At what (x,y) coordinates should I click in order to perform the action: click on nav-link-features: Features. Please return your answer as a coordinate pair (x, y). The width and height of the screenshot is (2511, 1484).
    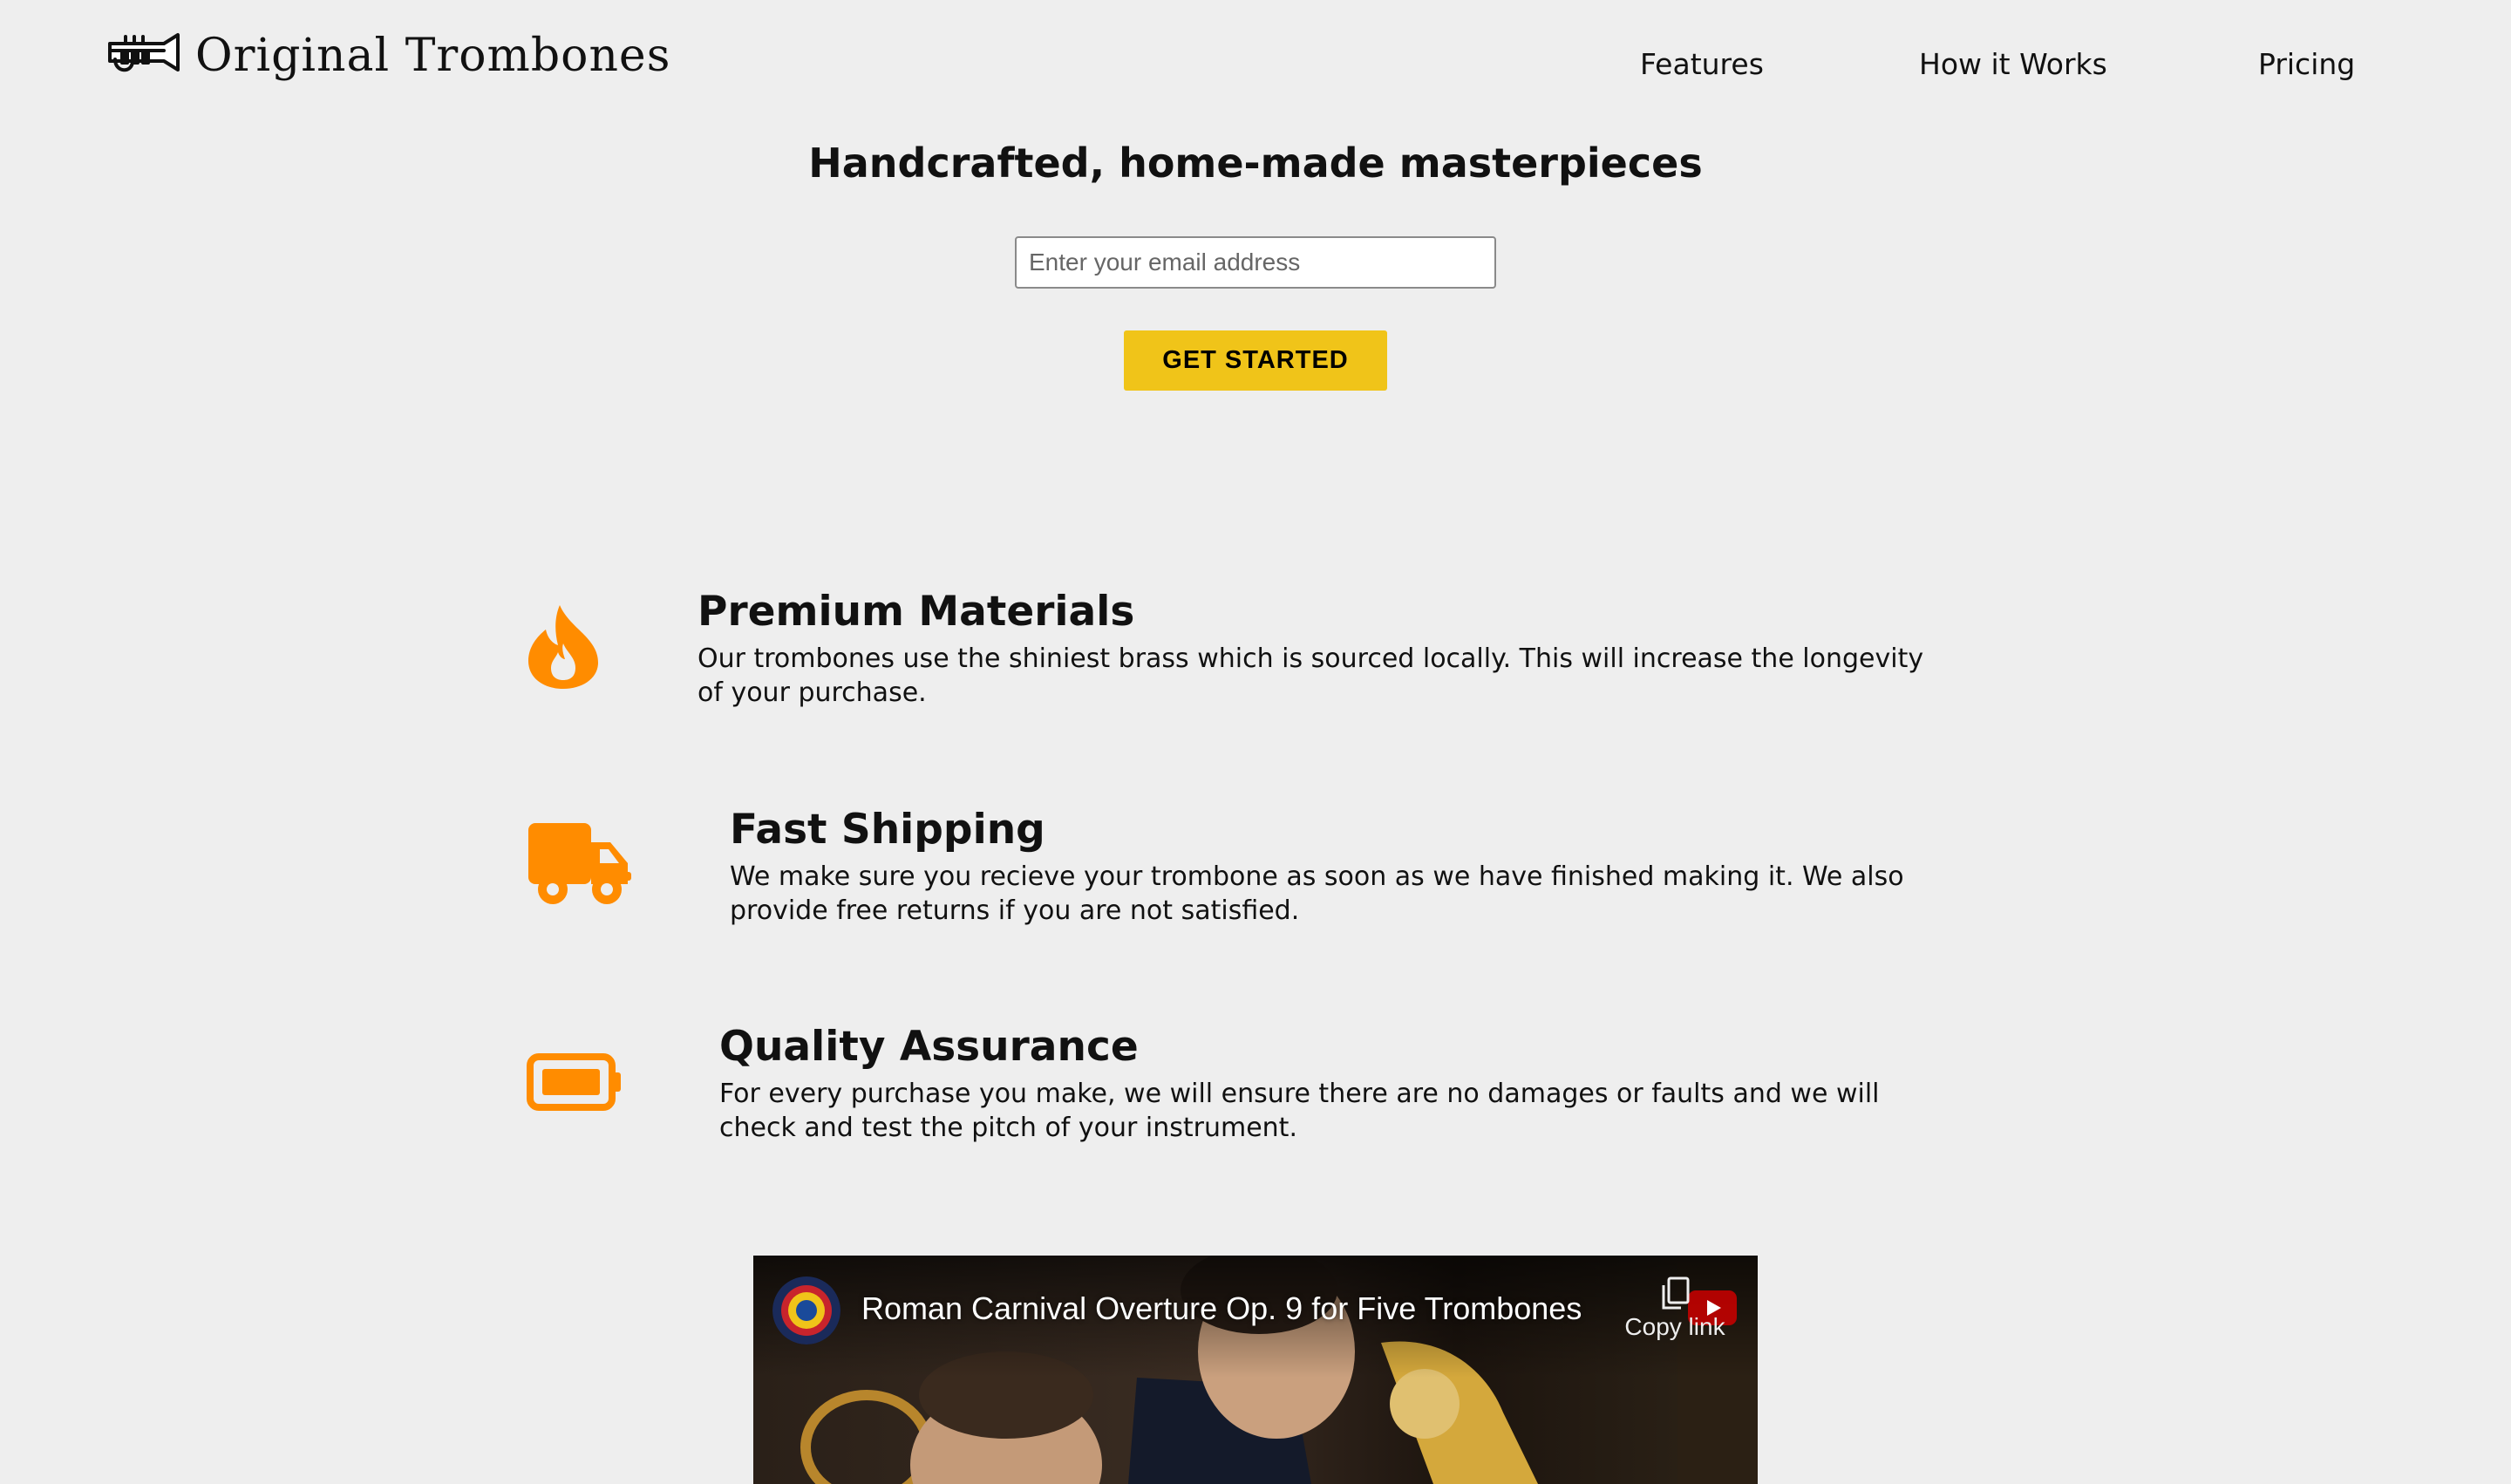
    Looking at the image, I should click on (1702, 64).